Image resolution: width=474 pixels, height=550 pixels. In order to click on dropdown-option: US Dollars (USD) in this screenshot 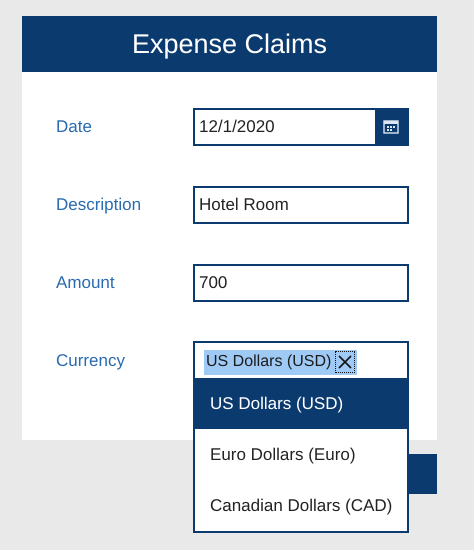, I will do `click(301, 403)`.